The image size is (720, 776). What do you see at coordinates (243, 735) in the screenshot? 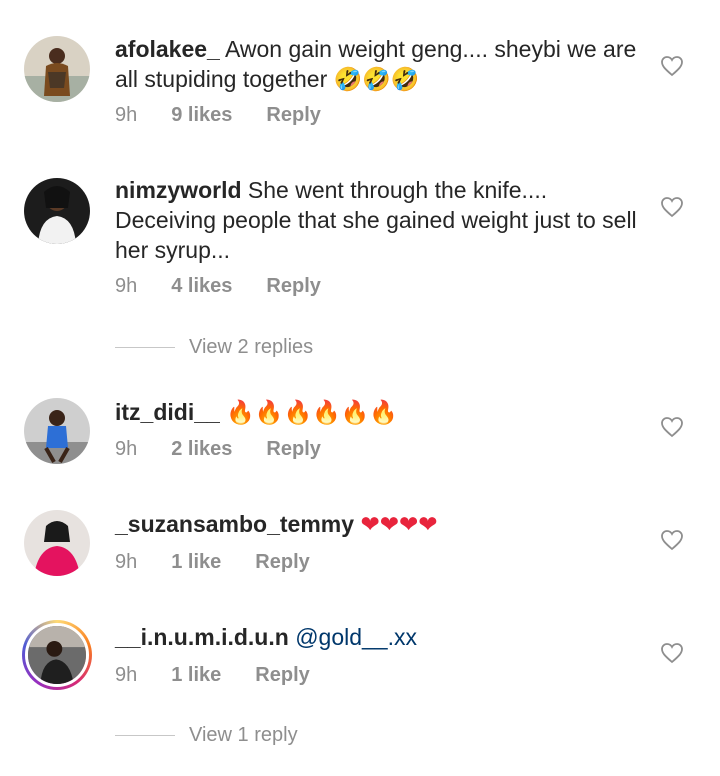
I see `view-replies-label: View 1 reply` at bounding box center [243, 735].